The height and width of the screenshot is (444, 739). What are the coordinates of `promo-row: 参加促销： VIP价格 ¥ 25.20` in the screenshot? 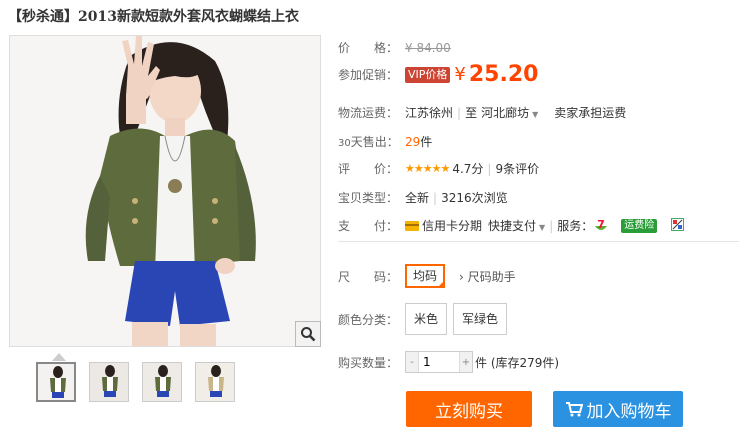 It's located at (438, 74).